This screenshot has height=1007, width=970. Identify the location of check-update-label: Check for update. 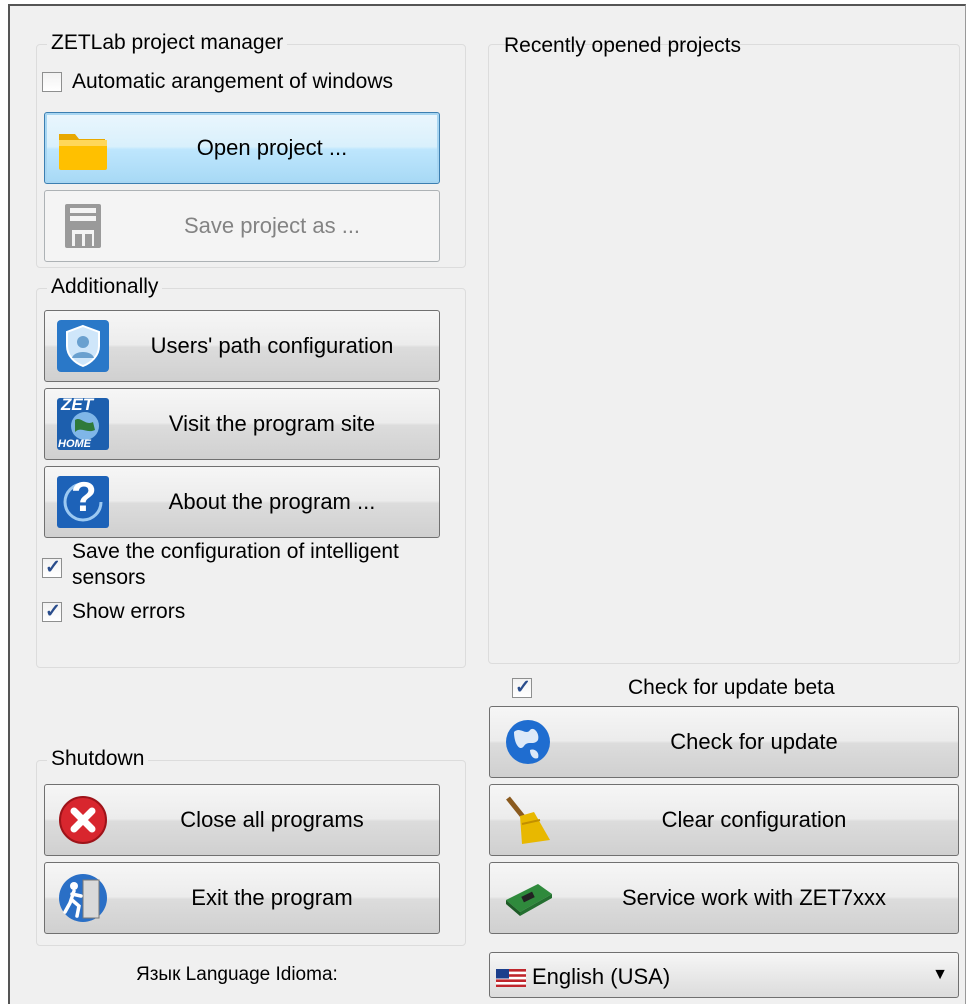
(754, 741).